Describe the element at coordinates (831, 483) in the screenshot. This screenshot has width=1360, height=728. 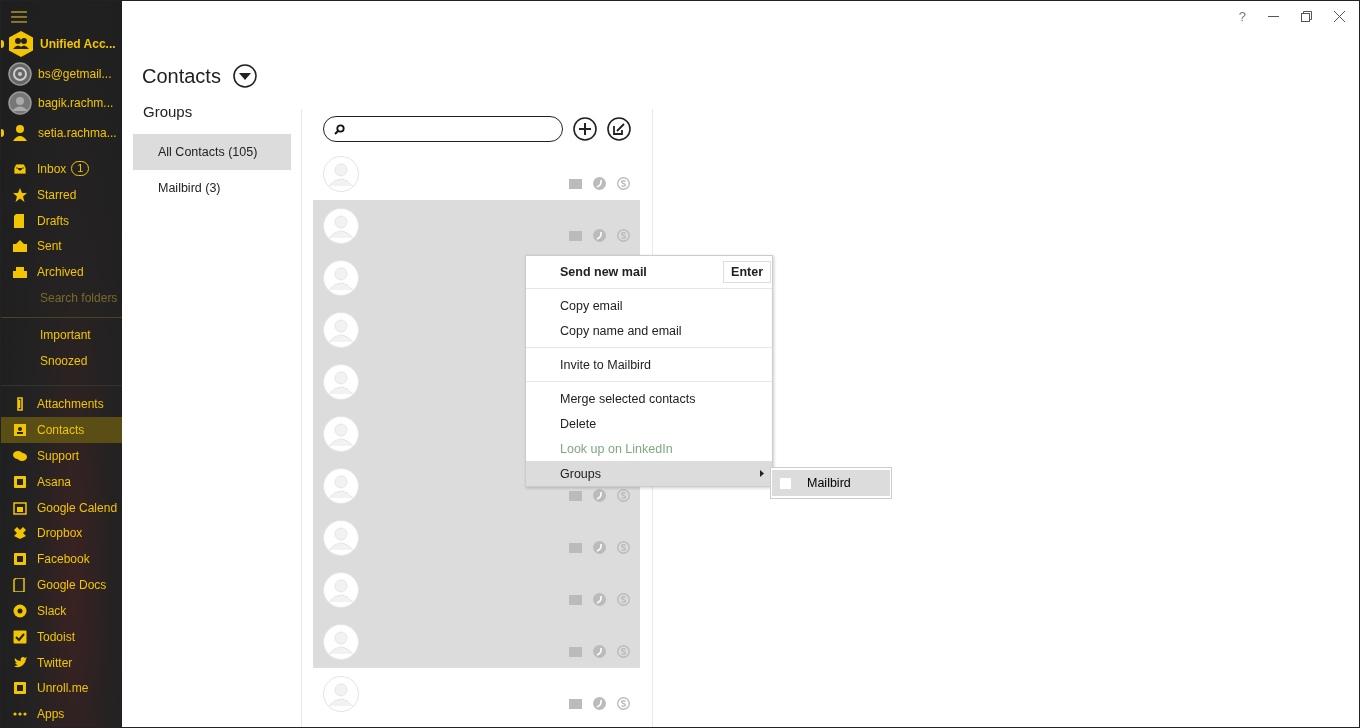
I see `submenu-item: Mailbird` at that location.